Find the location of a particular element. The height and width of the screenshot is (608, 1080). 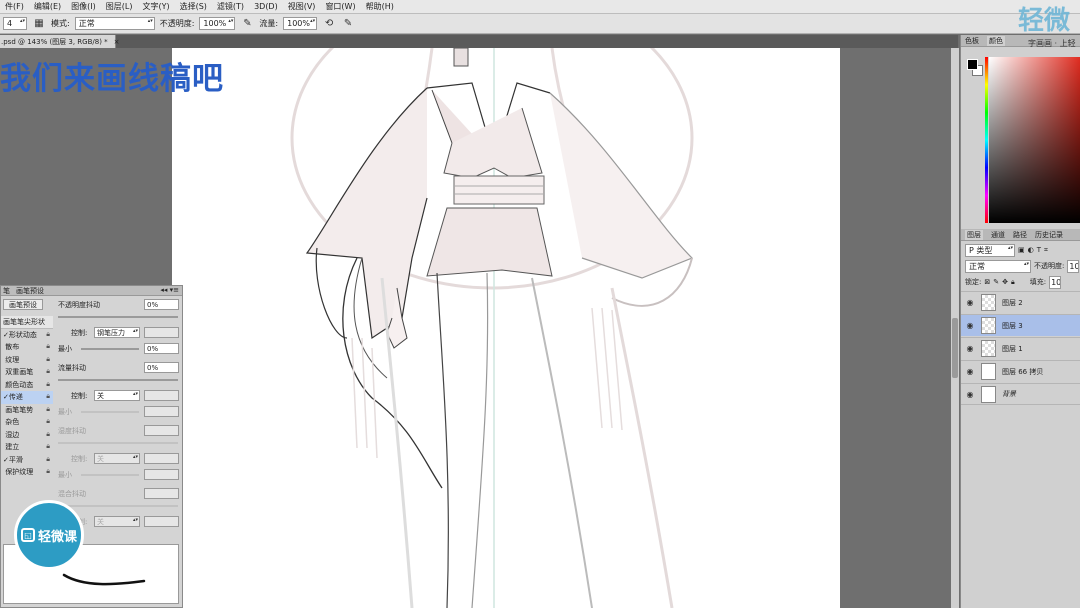

menu-image: 图像(I) is located at coordinates (83, 6).